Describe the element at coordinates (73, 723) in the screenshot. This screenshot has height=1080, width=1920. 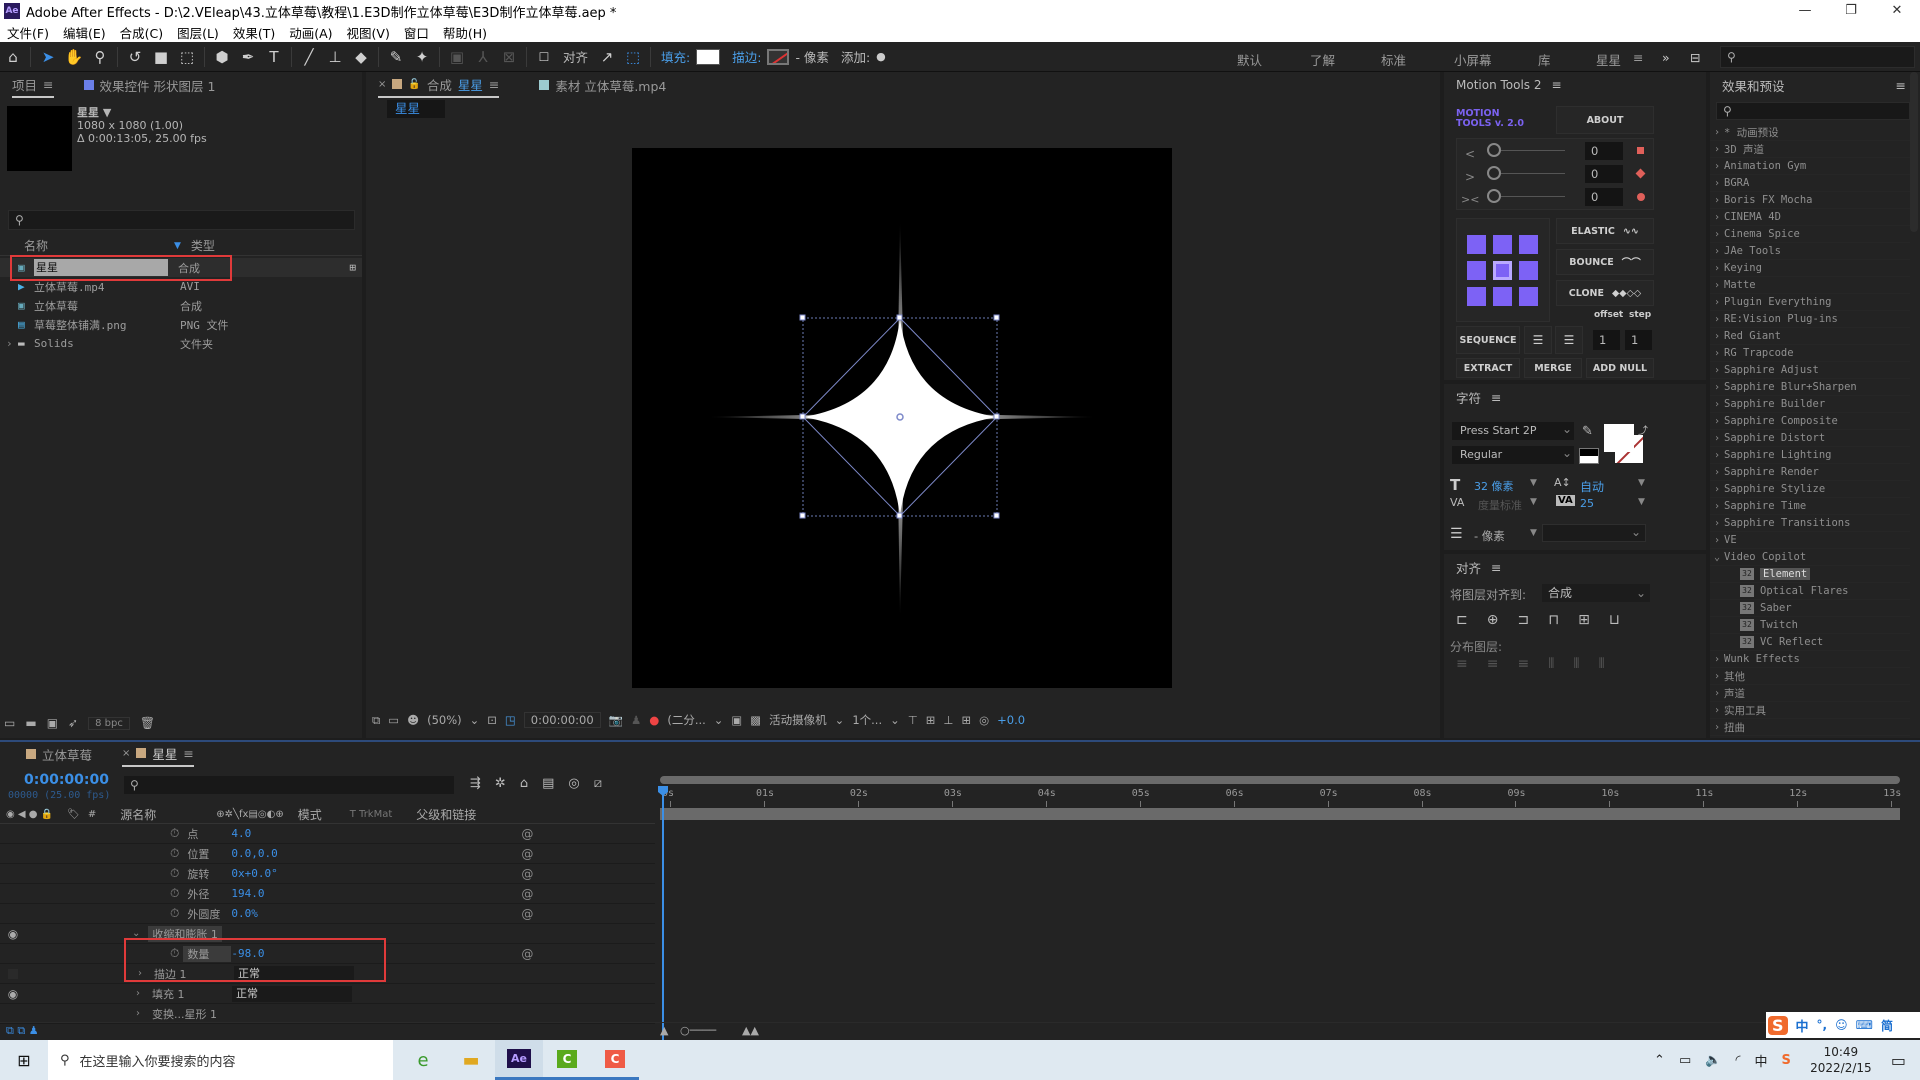
I see `render-queue-icon: ➶` at that location.